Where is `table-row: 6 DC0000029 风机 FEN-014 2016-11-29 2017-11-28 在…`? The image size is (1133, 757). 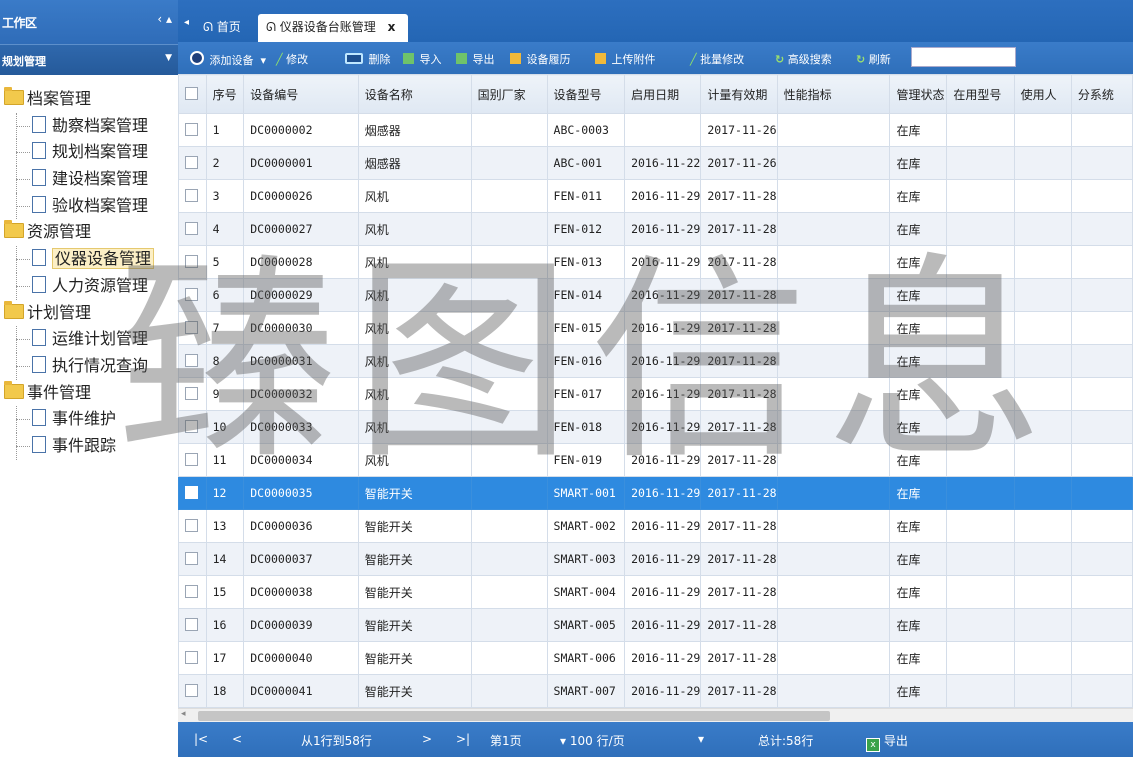
table-row: 6 DC0000029 风机 FEN-014 2016-11-29 2017-11-28 在… is located at coordinates (655, 295).